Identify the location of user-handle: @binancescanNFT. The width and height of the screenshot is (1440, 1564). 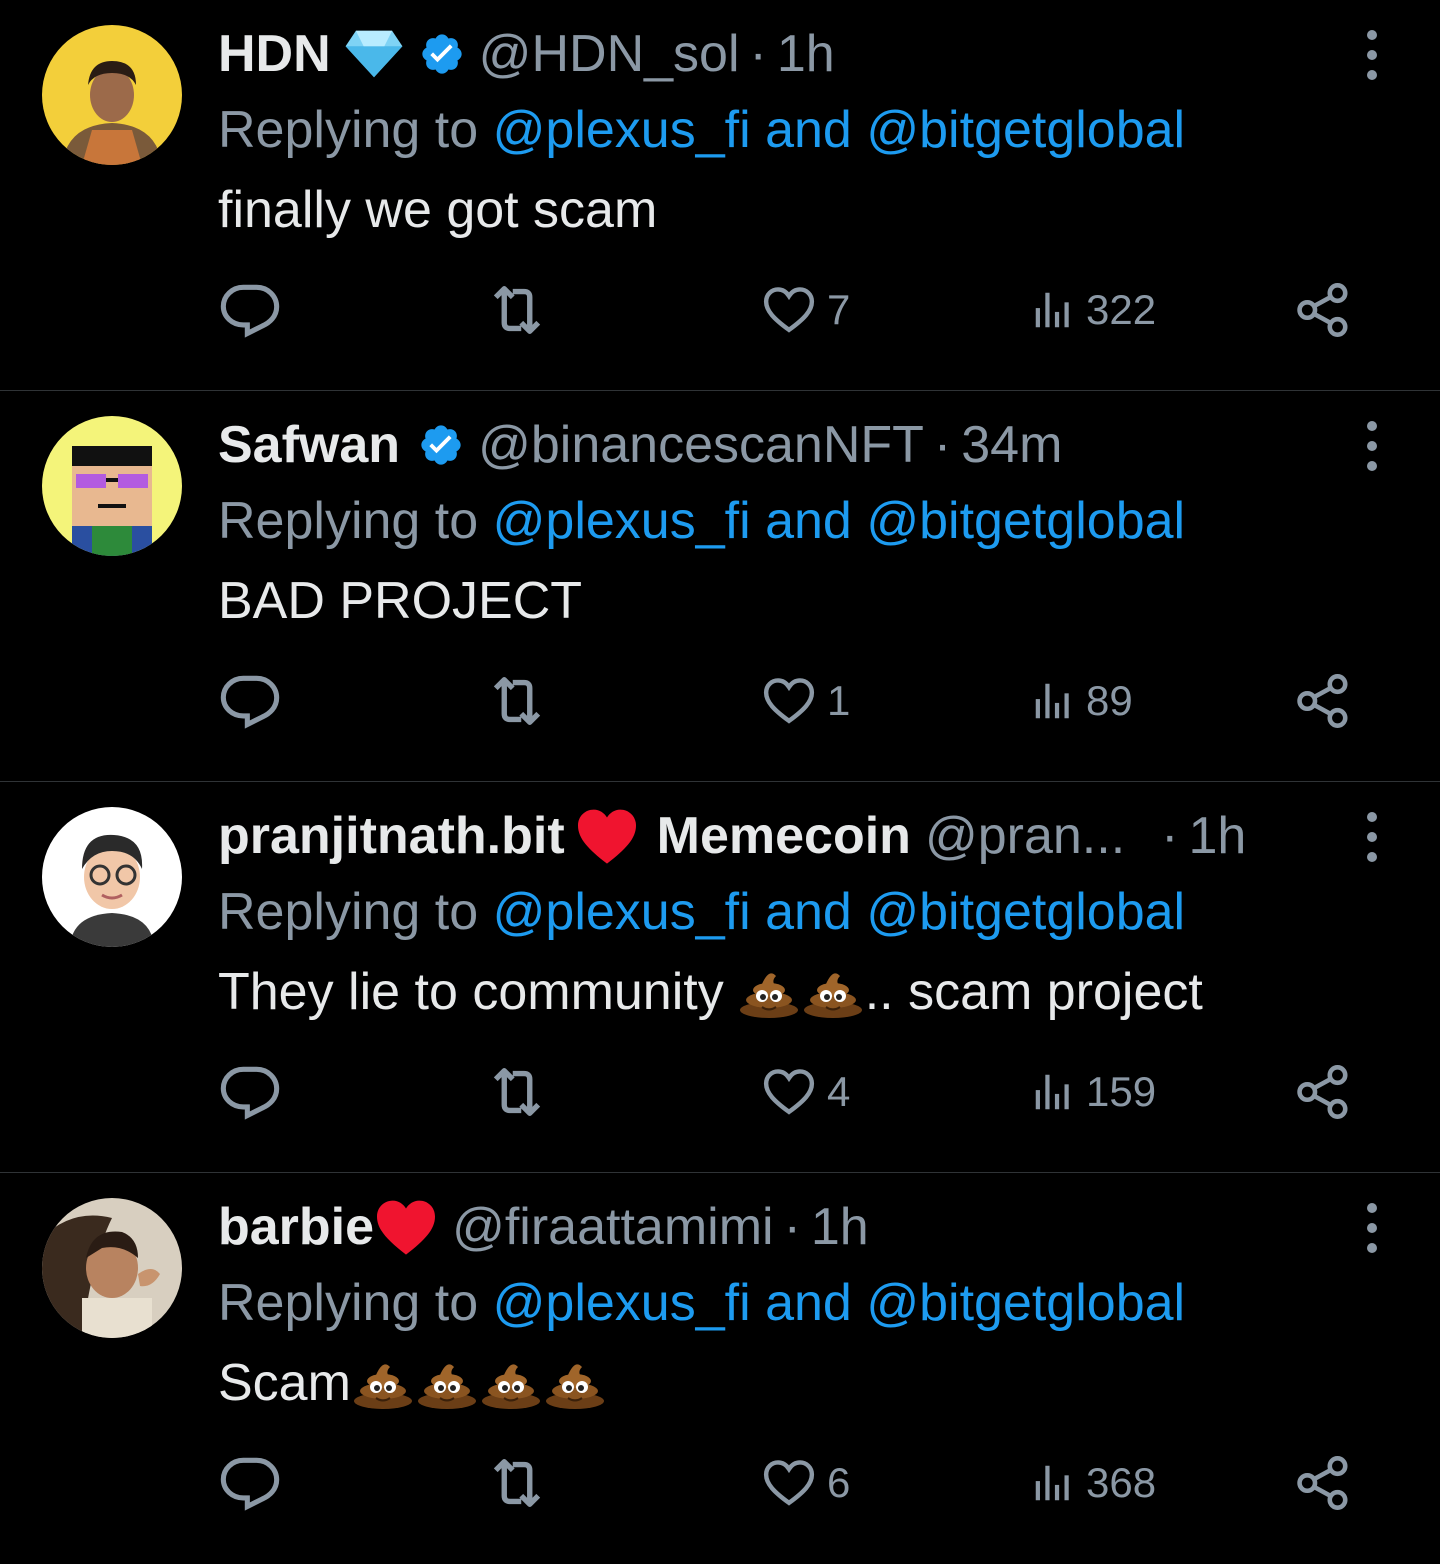
(701, 445).